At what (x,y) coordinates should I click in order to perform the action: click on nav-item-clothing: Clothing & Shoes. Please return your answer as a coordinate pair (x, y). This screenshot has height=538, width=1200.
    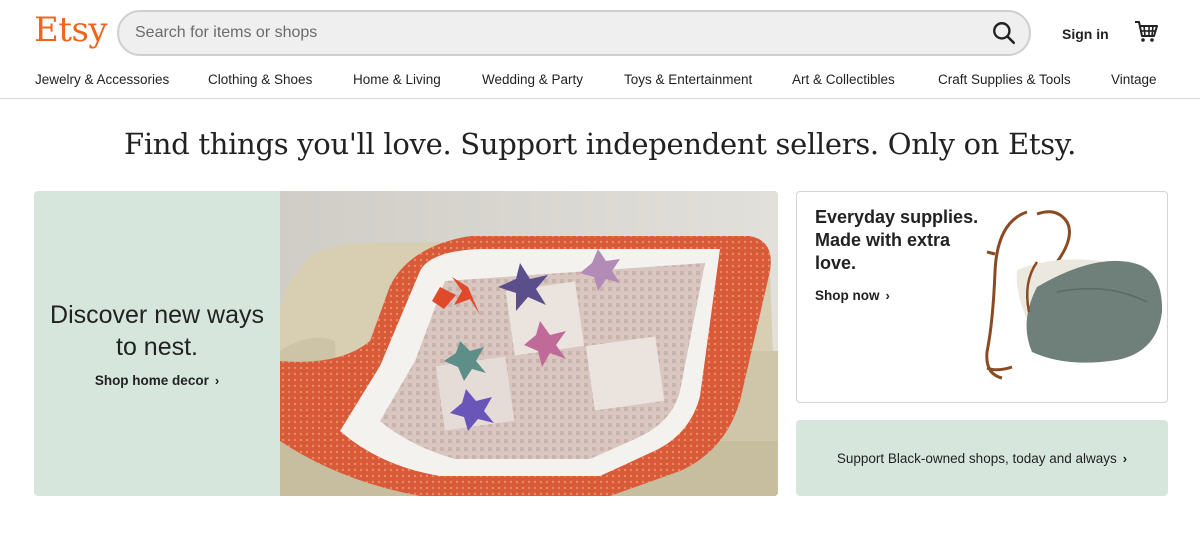
    Looking at the image, I should click on (260, 79).